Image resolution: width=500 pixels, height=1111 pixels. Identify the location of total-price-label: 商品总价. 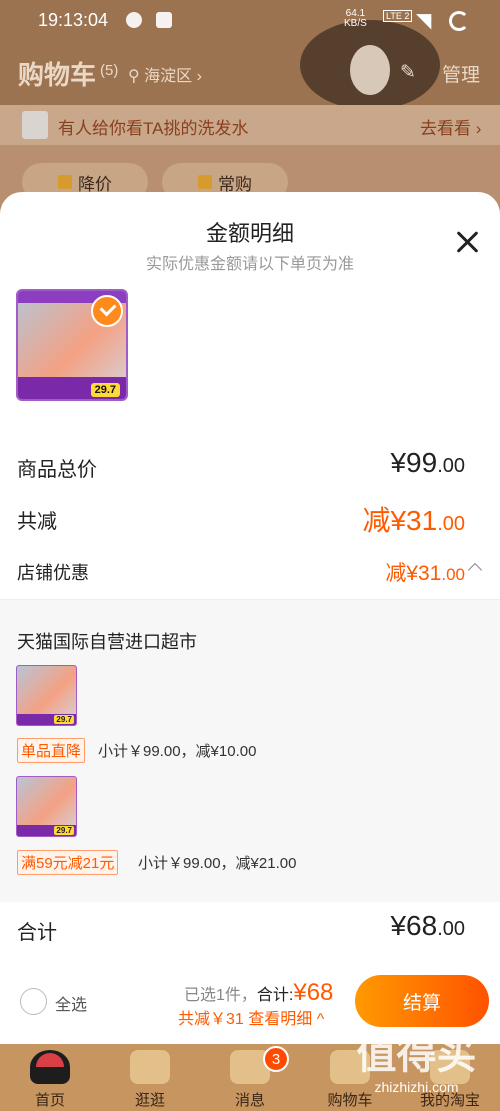
(57, 470).